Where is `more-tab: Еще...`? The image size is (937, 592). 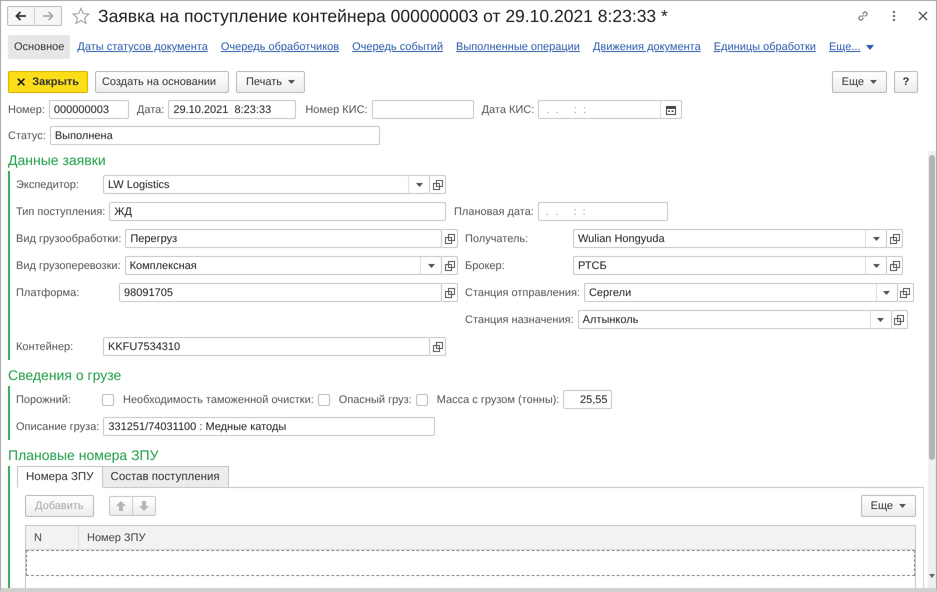
more-tab: Еще... is located at coordinates (843, 47).